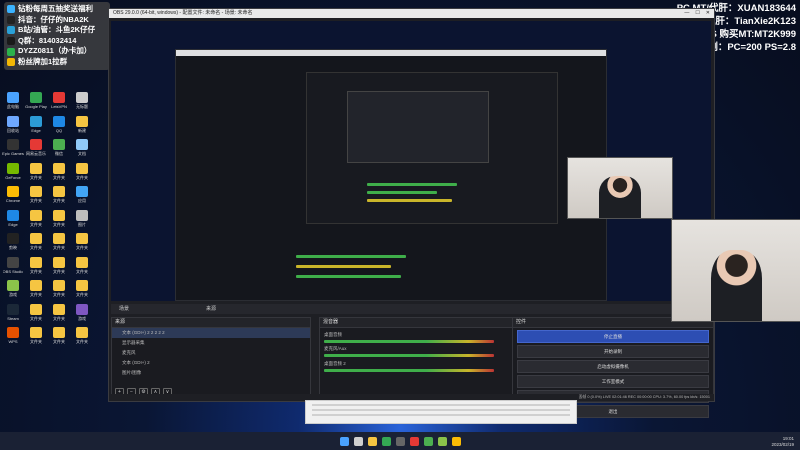  I want to click on desktop-icon-label: WPS, so click(13, 341).